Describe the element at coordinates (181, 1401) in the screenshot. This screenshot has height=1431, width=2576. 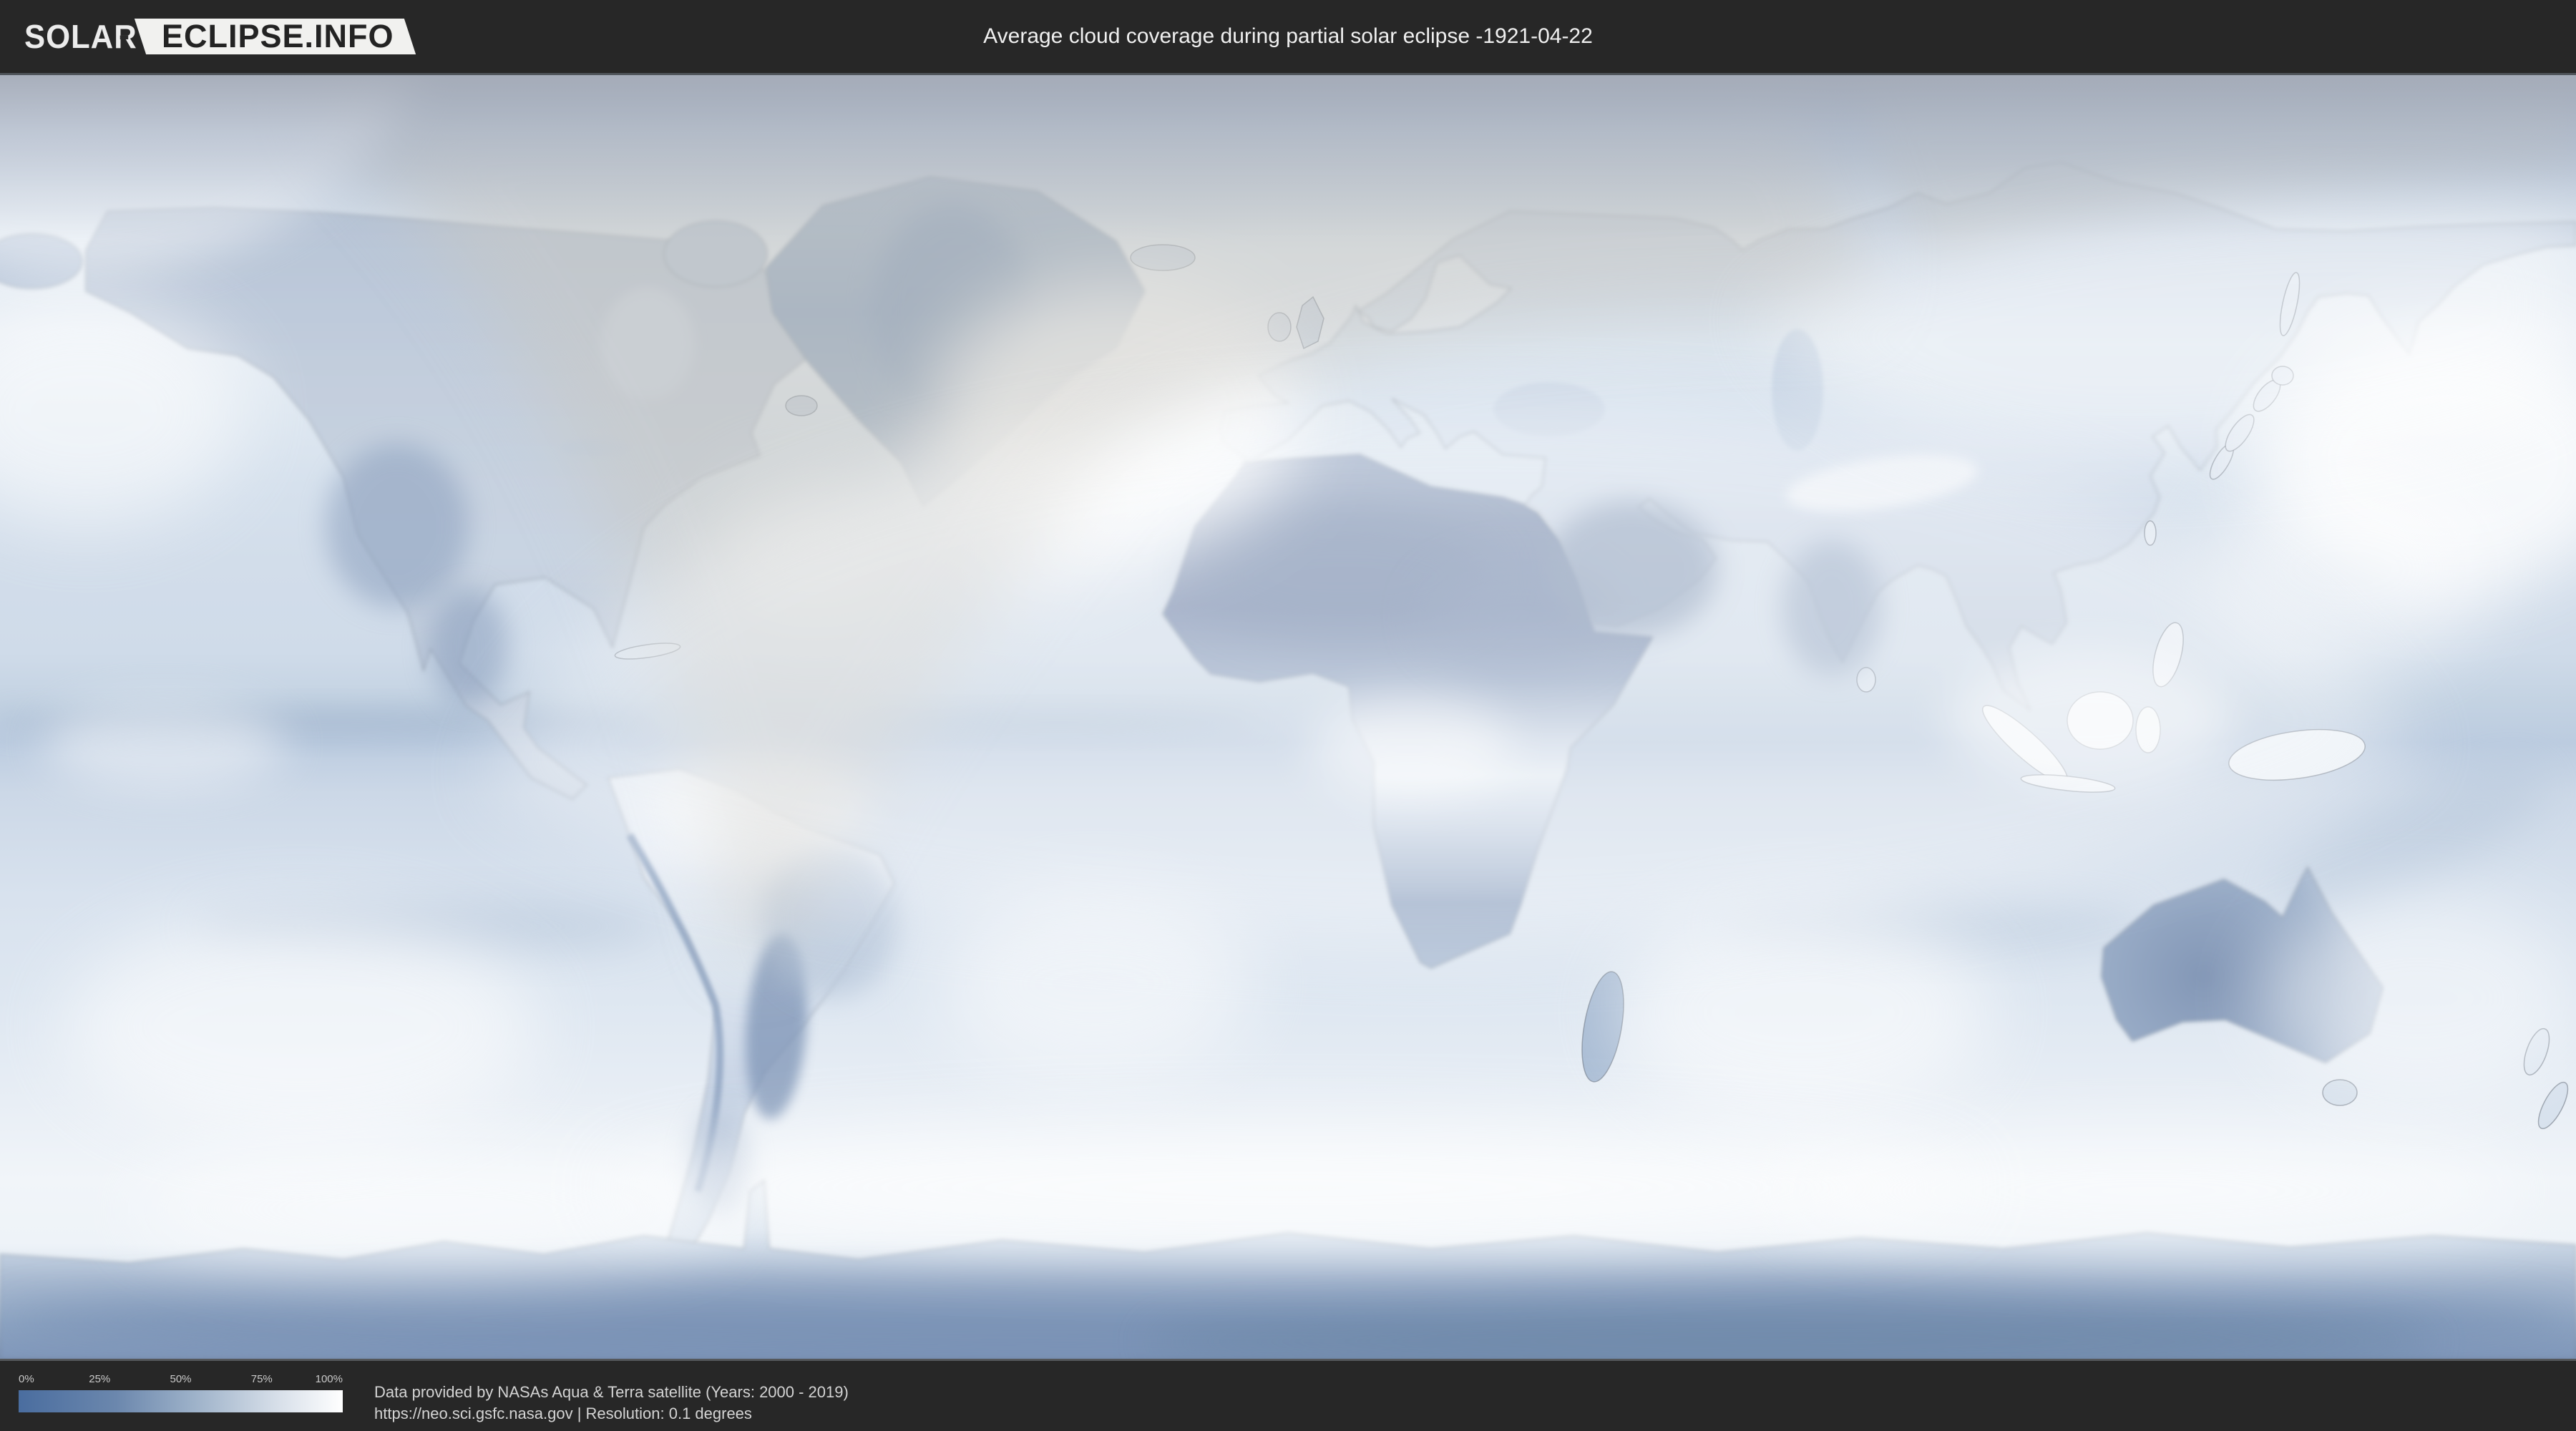
I see `legend-gradient-bar` at that location.